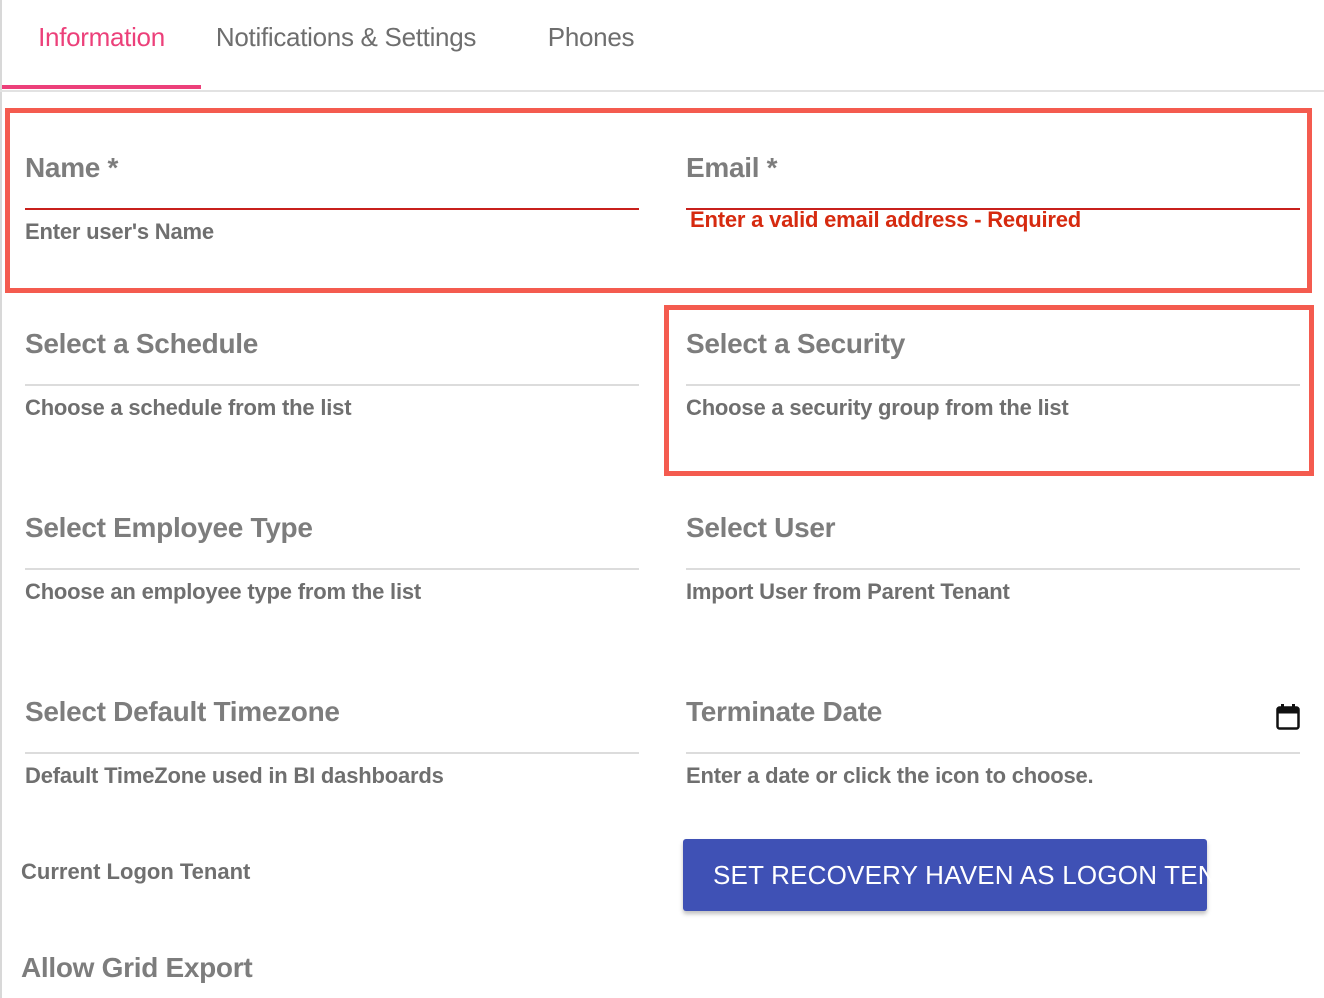 The height and width of the screenshot is (998, 1324). I want to click on timezone-label: Select Default Timezone, so click(182, 711).